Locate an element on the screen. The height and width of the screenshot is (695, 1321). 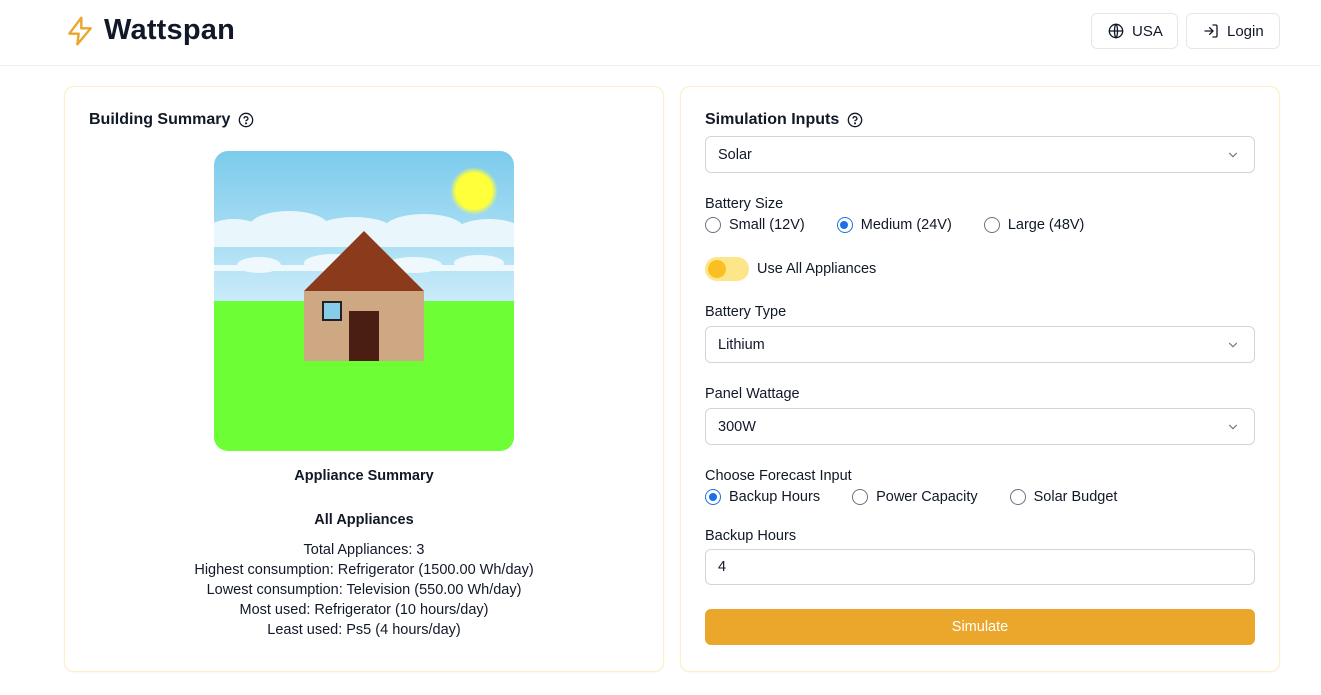
energy-source-value: Solar is located at coordinates (735, 154).